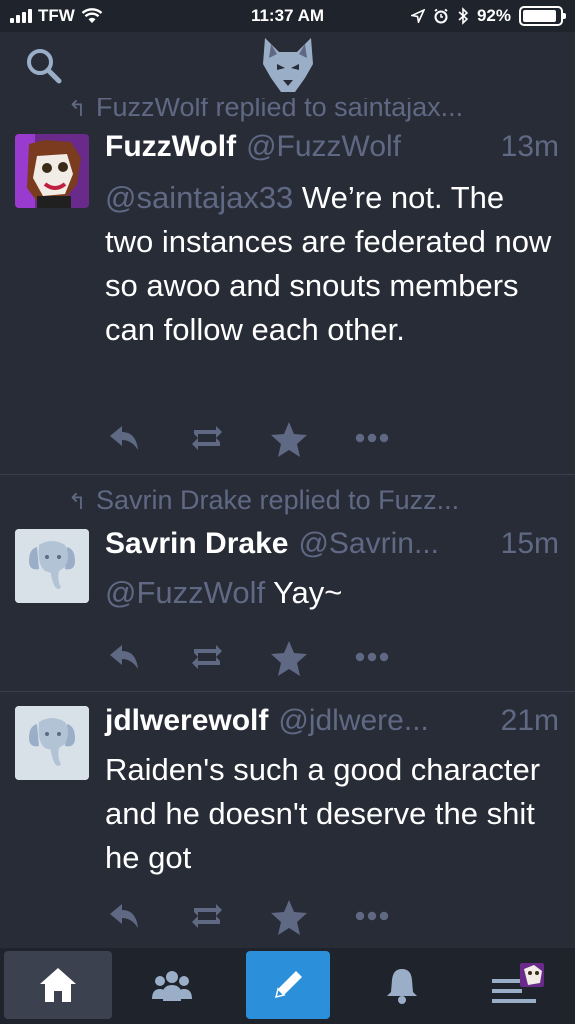 Image resolution: width=575 pixels, height=1024 pixels. I want to click on compose-icon, so click(288, 985).